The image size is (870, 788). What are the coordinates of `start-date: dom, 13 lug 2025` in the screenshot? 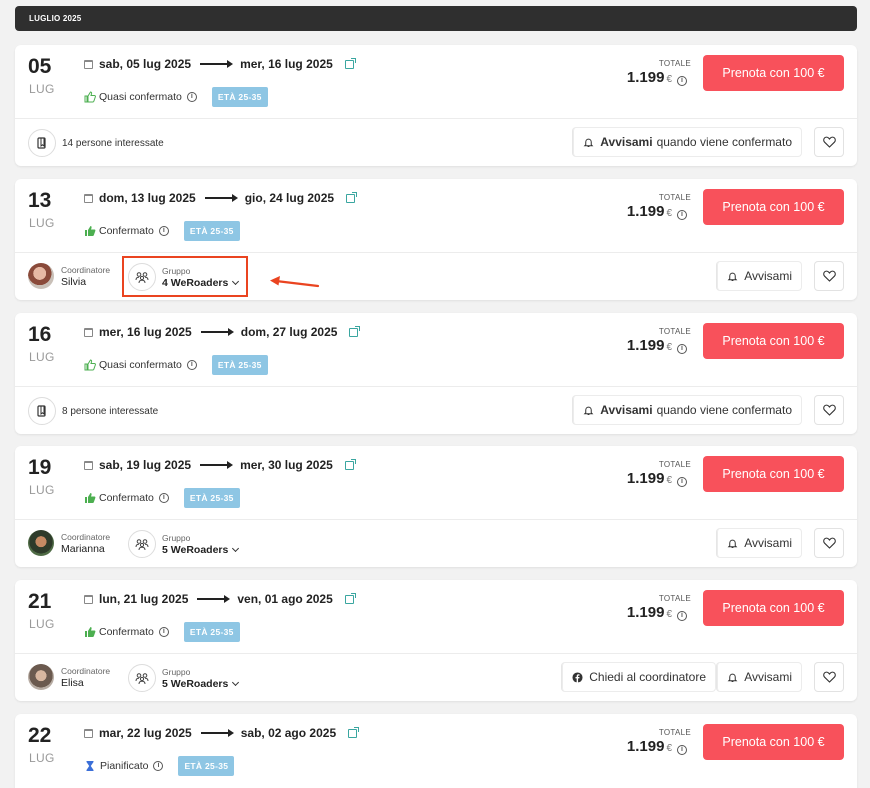 It's located at (147, 198).